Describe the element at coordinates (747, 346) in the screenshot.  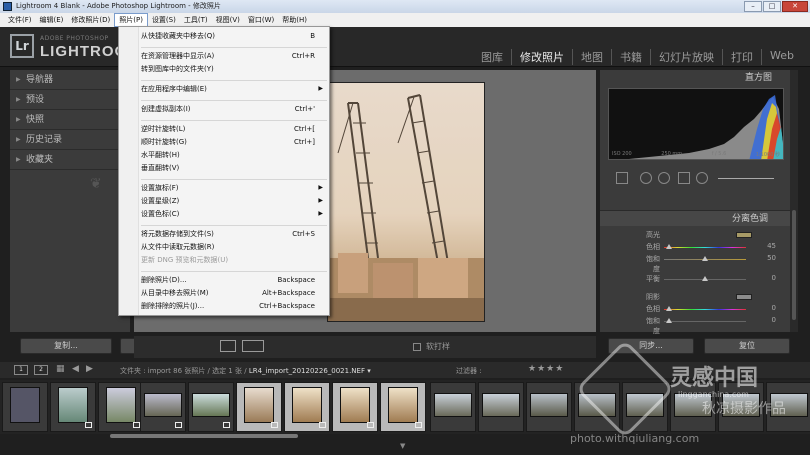
I see `reset-button: 复位` at that location.